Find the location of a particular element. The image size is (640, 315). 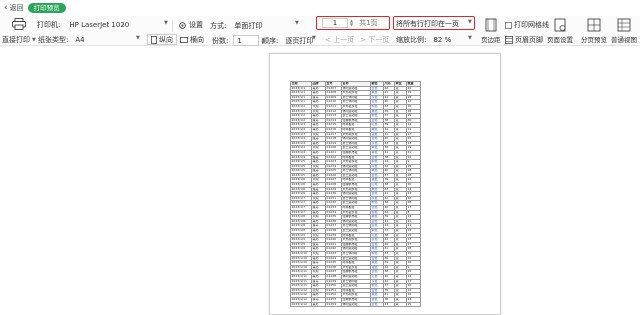

page-break-icon is located at coordinates (594, 25).